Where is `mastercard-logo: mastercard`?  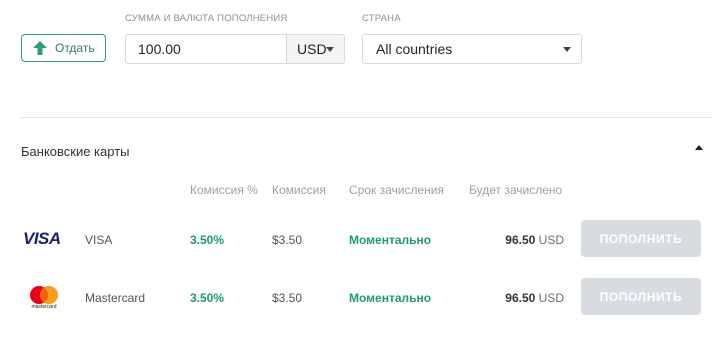 mastercard-logo: mastercard is located at coordinates (44, 300).